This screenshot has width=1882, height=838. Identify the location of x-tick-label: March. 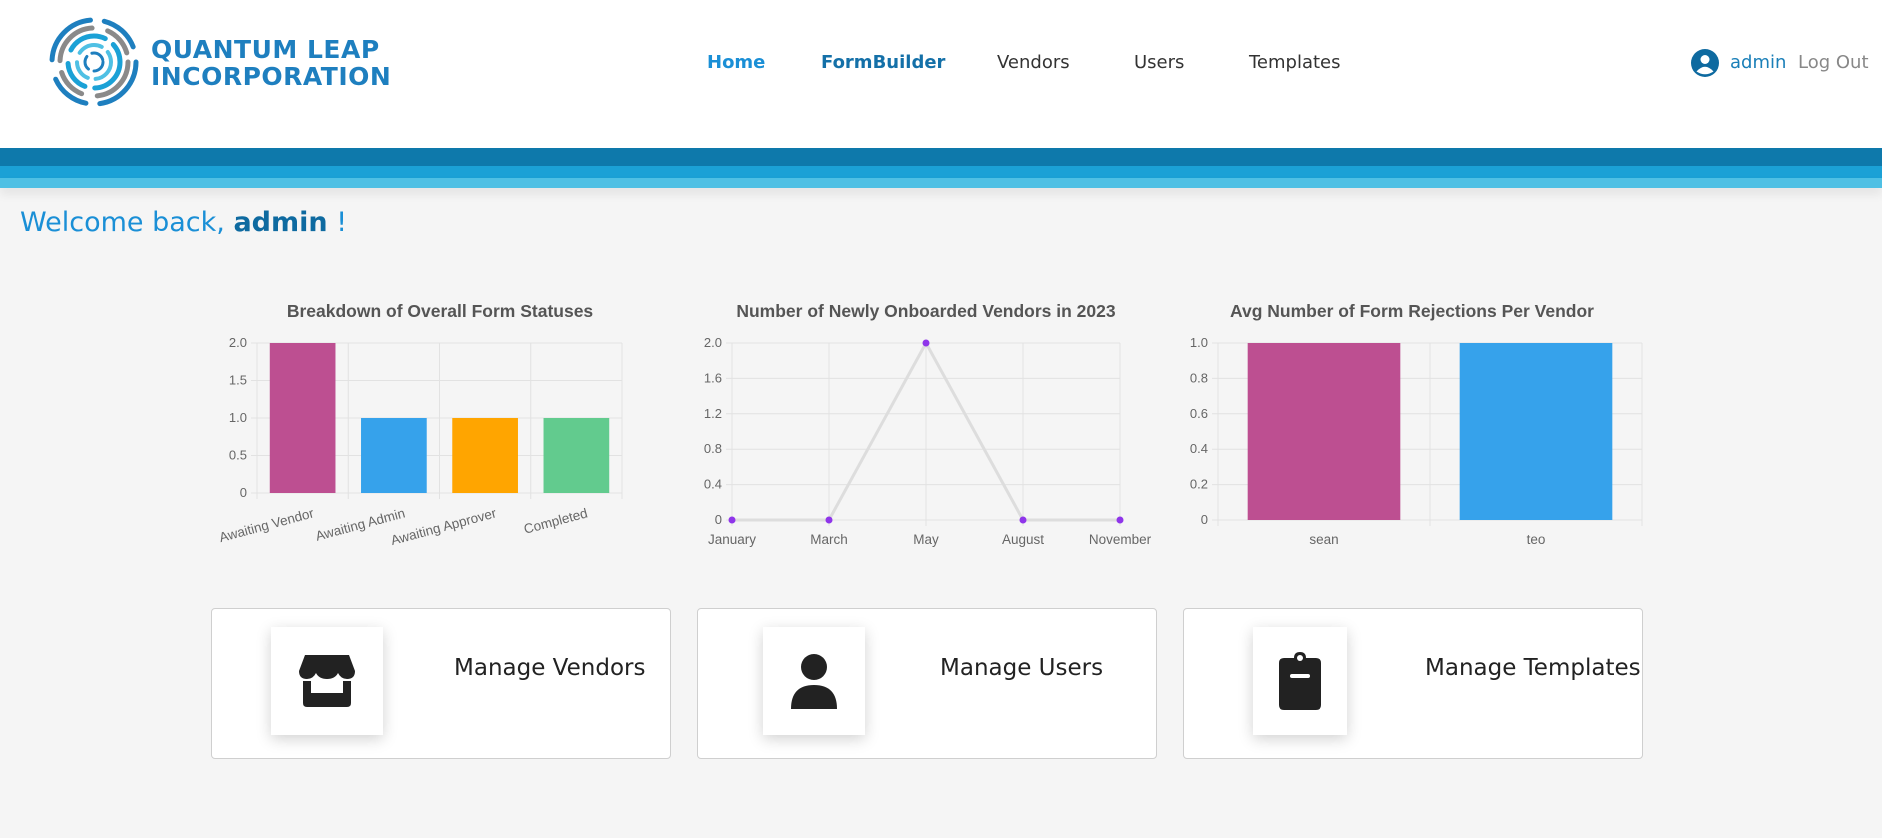
(829, 539).